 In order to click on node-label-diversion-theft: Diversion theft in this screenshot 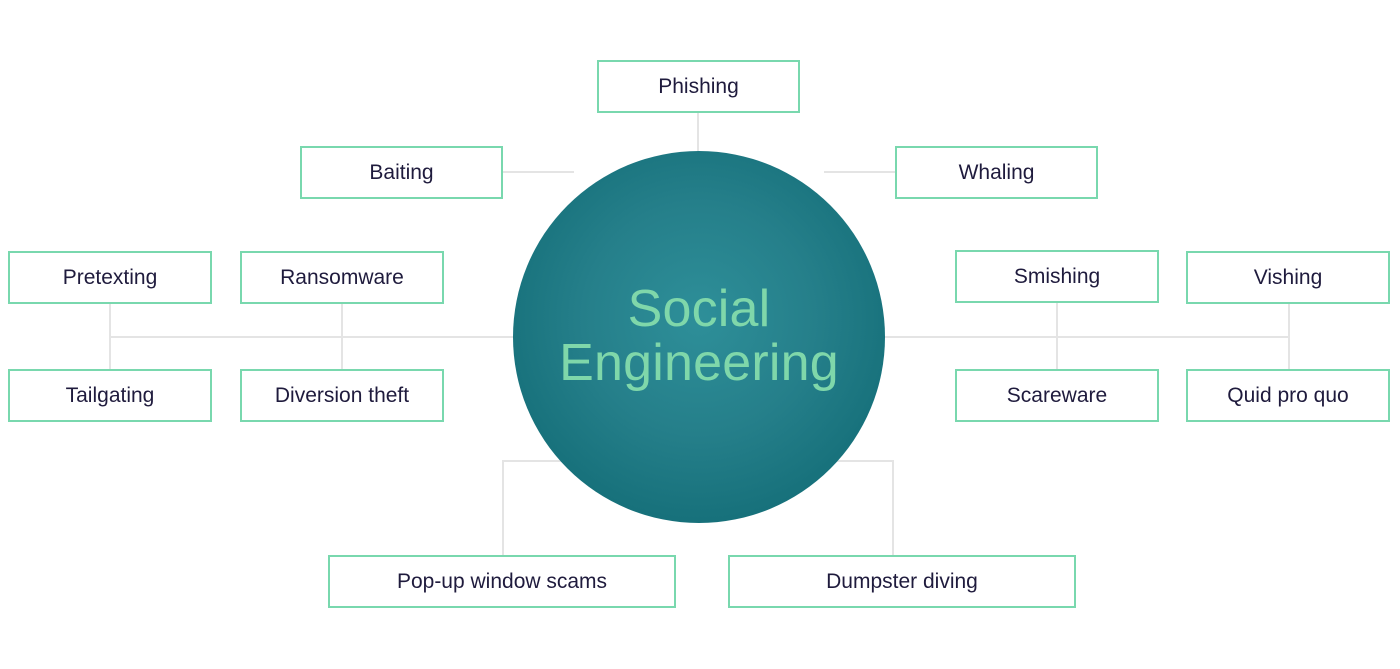, I will do `click(342, 395)`.